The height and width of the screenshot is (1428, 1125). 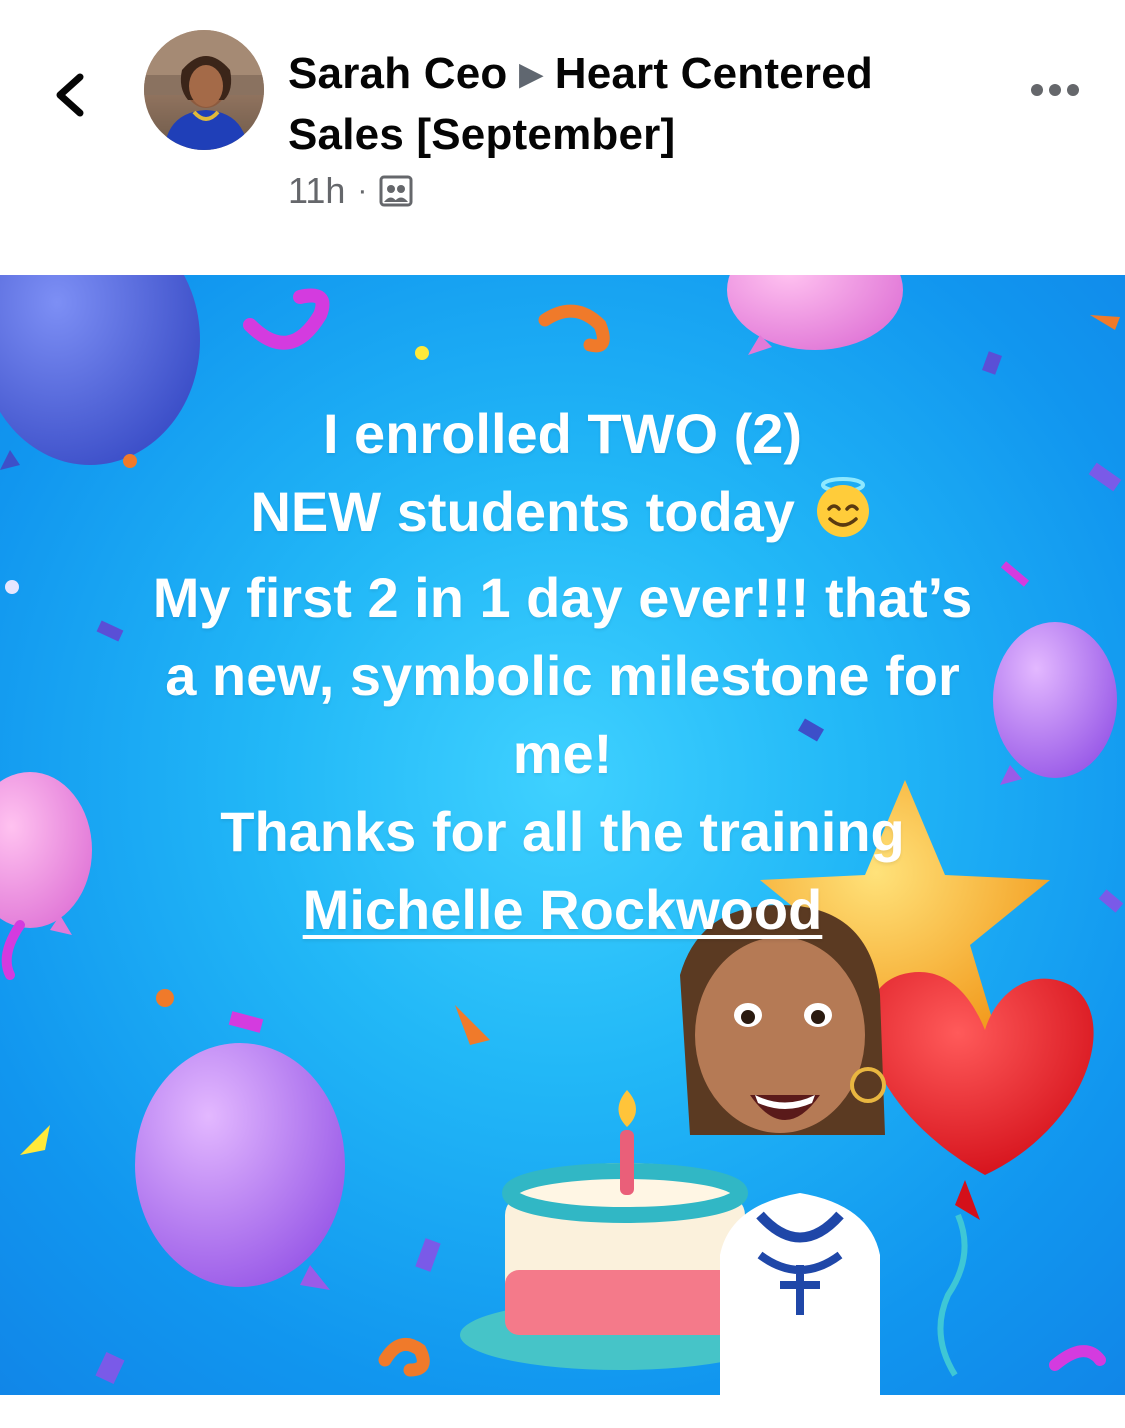 I want to click on overlay-line-3: My first 2 in 1 day ever!!! that’s, so click(x=562, y=597).